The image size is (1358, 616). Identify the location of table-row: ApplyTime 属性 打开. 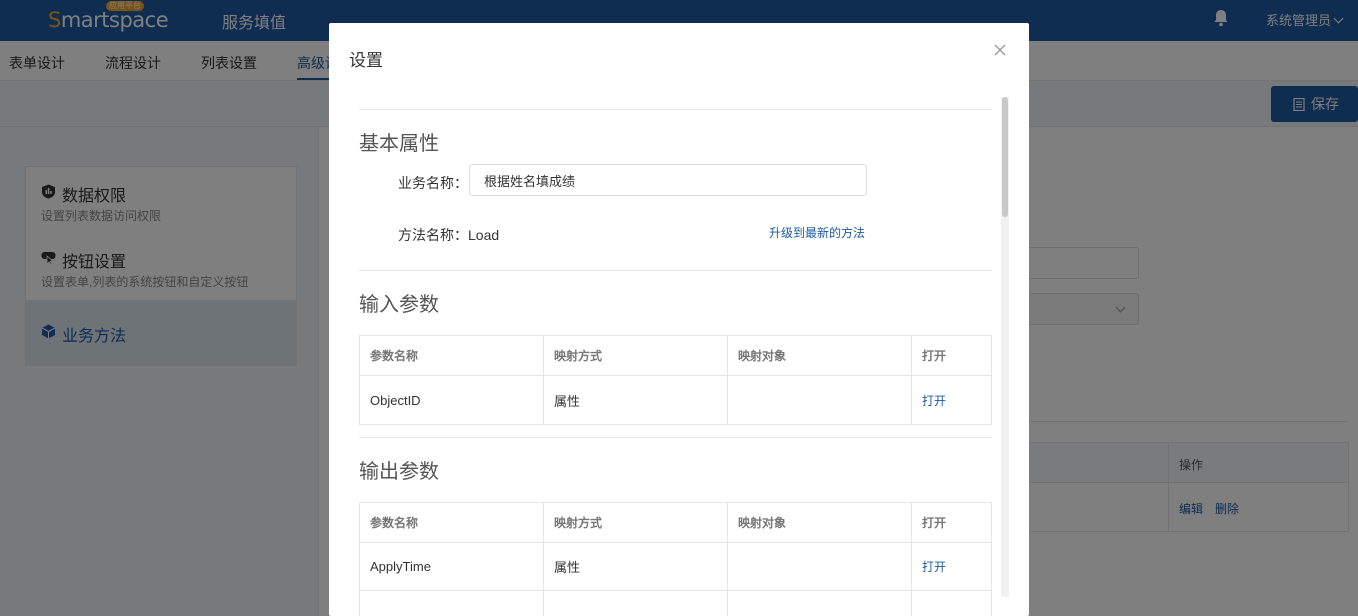
(675, 567).